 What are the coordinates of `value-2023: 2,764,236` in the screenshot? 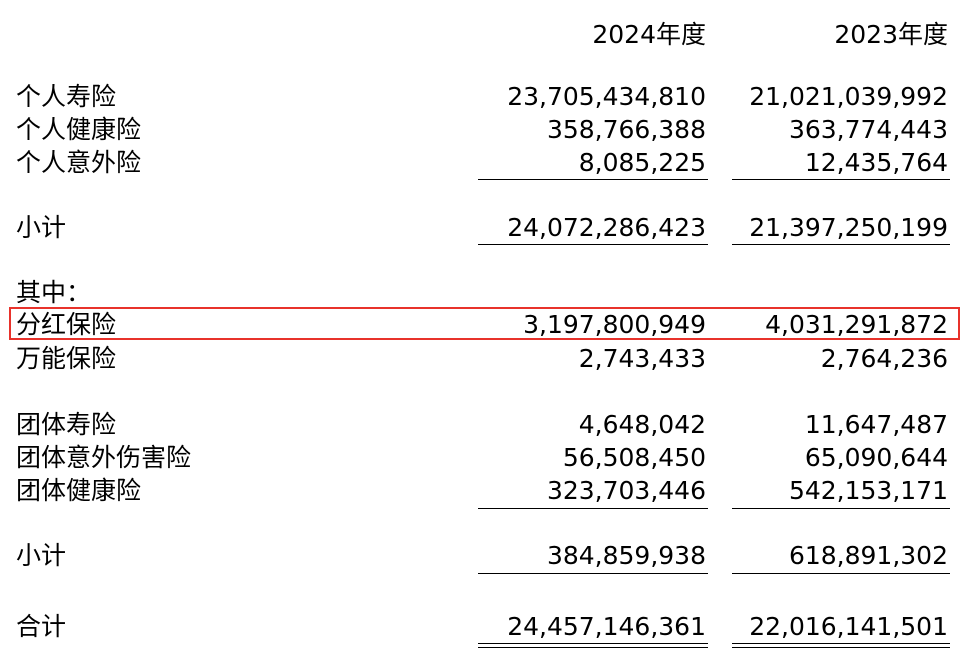 It's located at (884, 358).